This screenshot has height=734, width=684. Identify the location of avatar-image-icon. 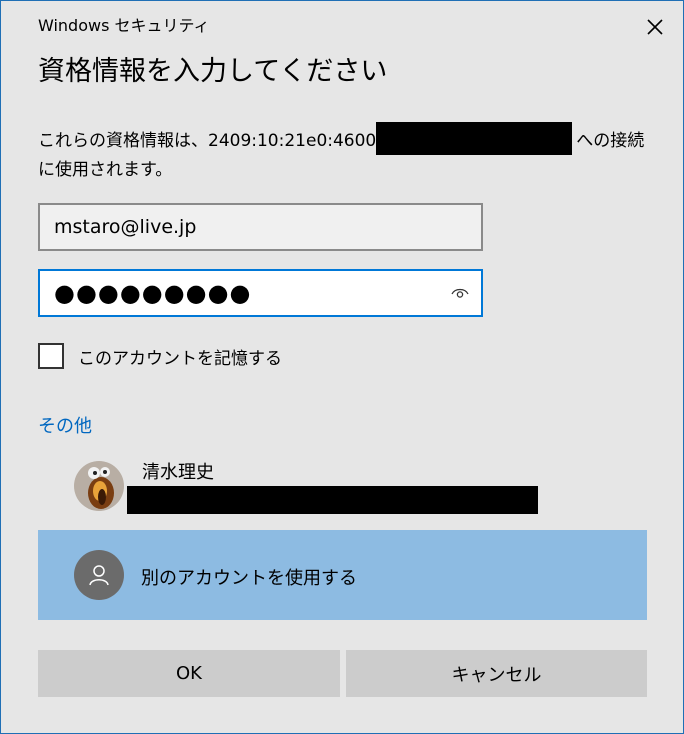
(99, 486).